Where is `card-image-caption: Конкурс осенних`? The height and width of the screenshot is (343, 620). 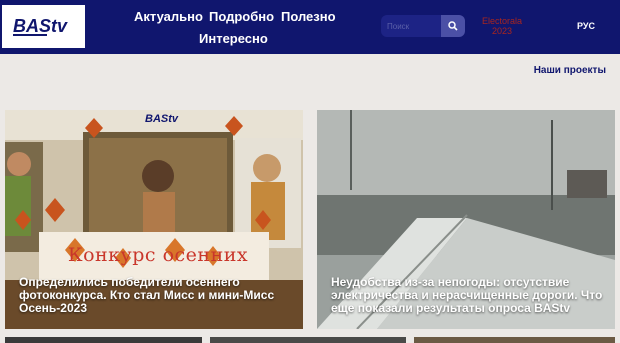
card-image-caption: Конкурс осенних is located at coordinates (158, 255).